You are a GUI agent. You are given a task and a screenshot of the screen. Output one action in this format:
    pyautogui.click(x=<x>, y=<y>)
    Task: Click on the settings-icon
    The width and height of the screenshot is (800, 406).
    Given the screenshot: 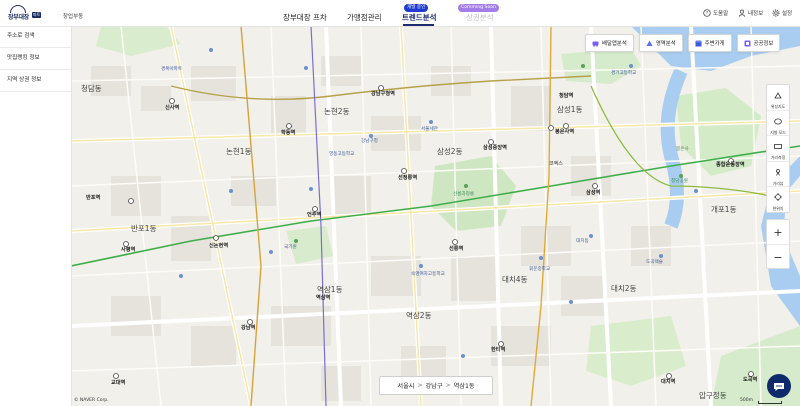 What is the action you would take?
    pyautogui.click(x=776, y=13)
    